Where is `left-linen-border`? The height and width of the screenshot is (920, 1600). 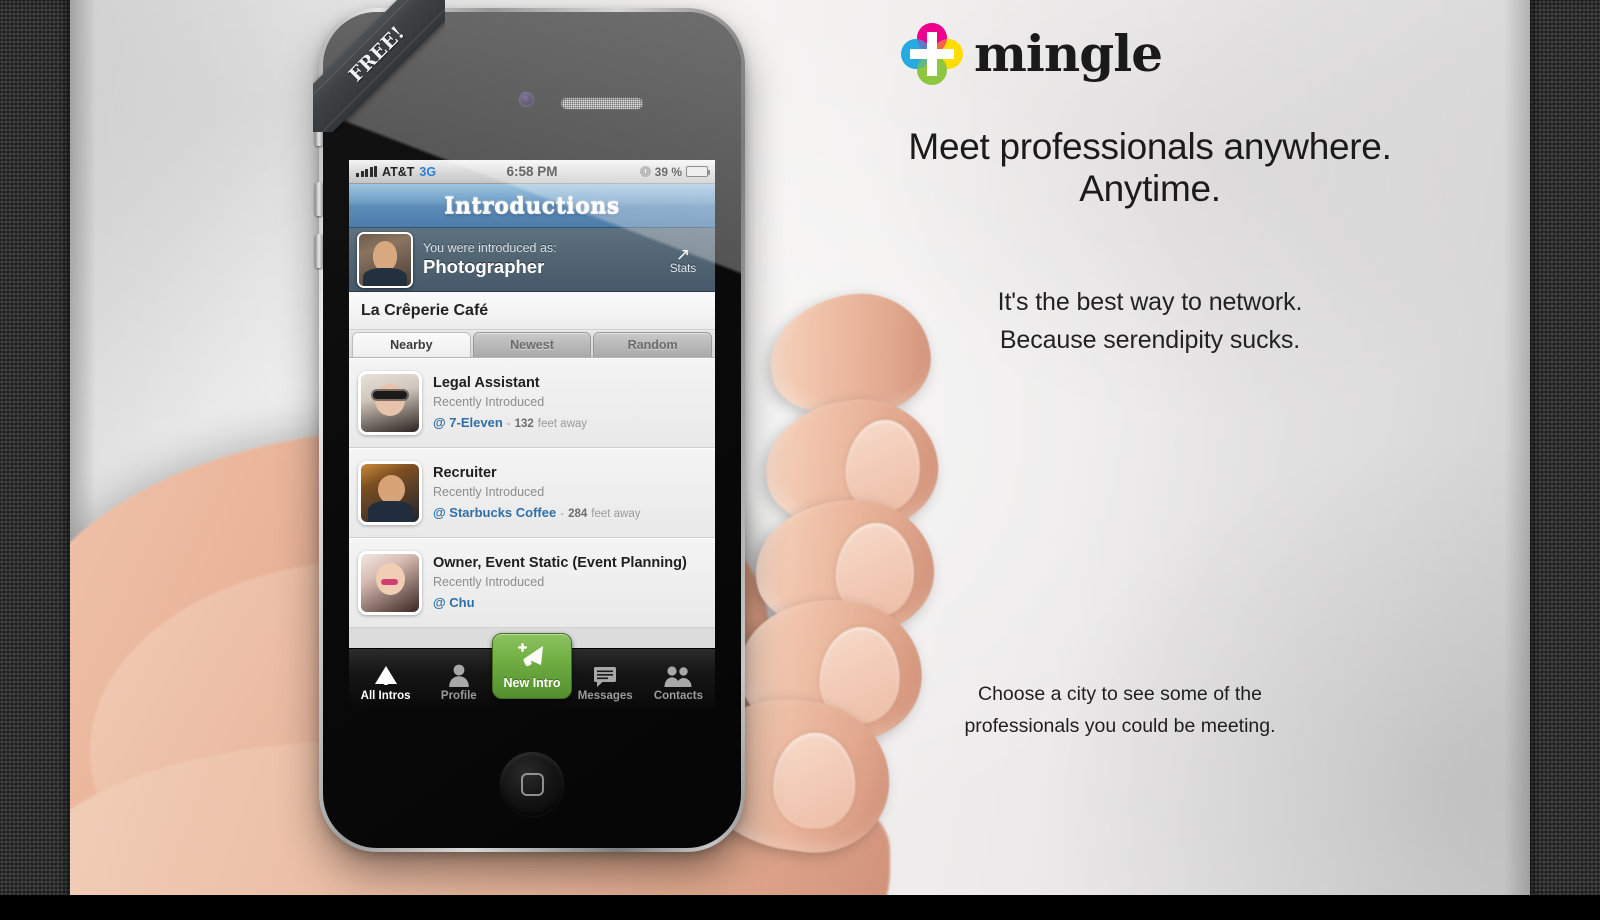 left-linen-border is located at coordinates (35, 447).